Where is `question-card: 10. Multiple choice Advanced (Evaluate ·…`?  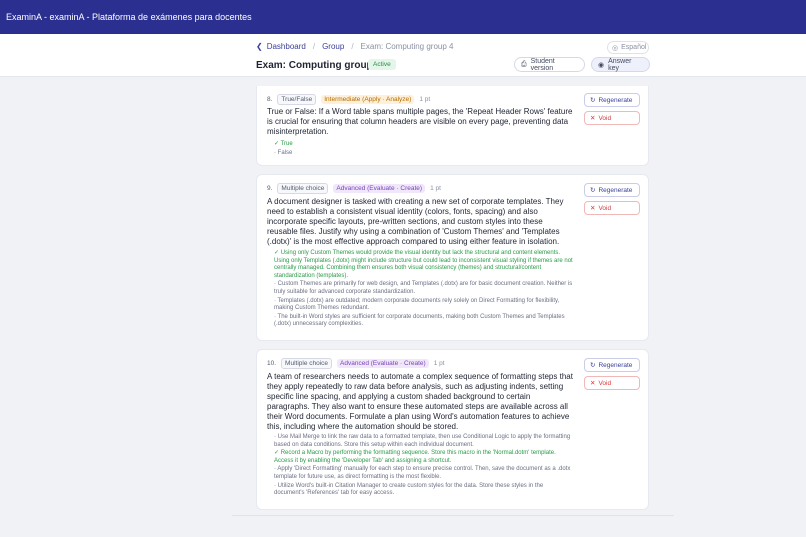 question-card: 10. Multiple choice Advanced (Evaluate ·… is located at coordinates (452, 429).